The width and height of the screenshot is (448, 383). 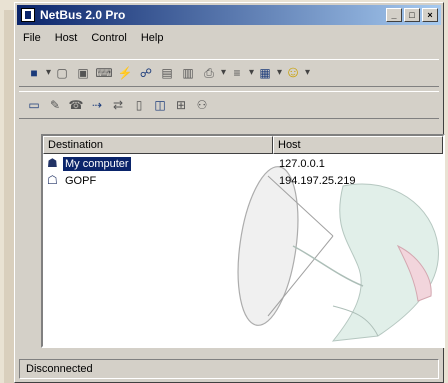 I want to click on smiley-icon: ☺, so click(x=293, y=73).